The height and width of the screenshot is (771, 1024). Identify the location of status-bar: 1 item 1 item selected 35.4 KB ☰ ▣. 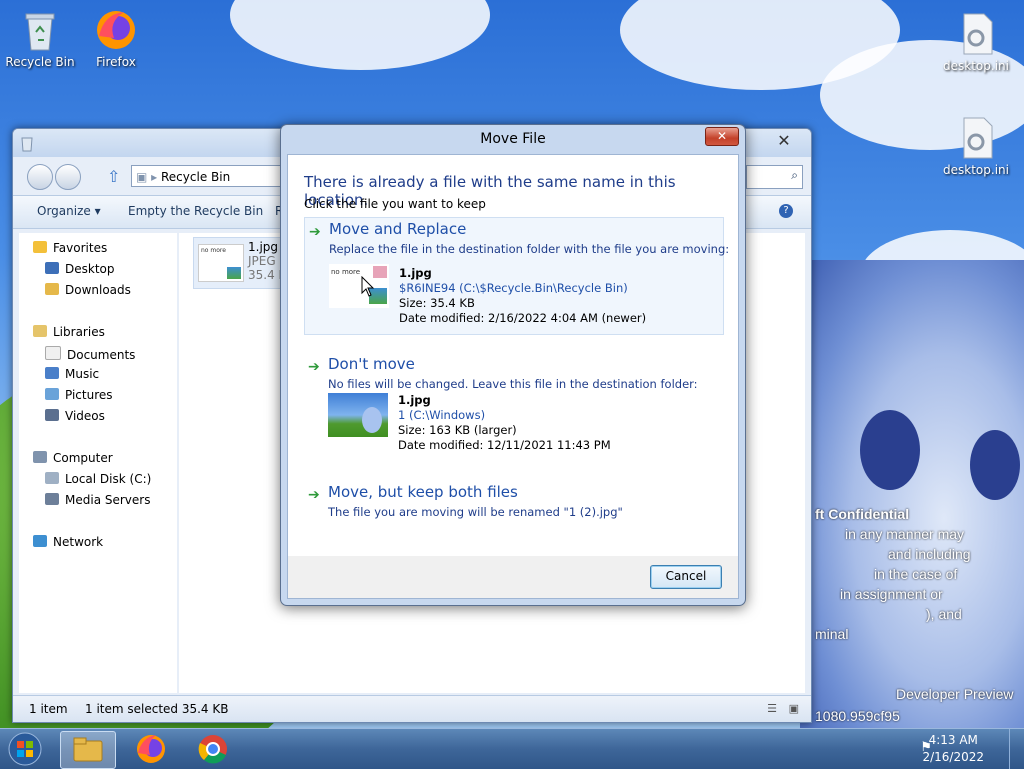
(412, 708).